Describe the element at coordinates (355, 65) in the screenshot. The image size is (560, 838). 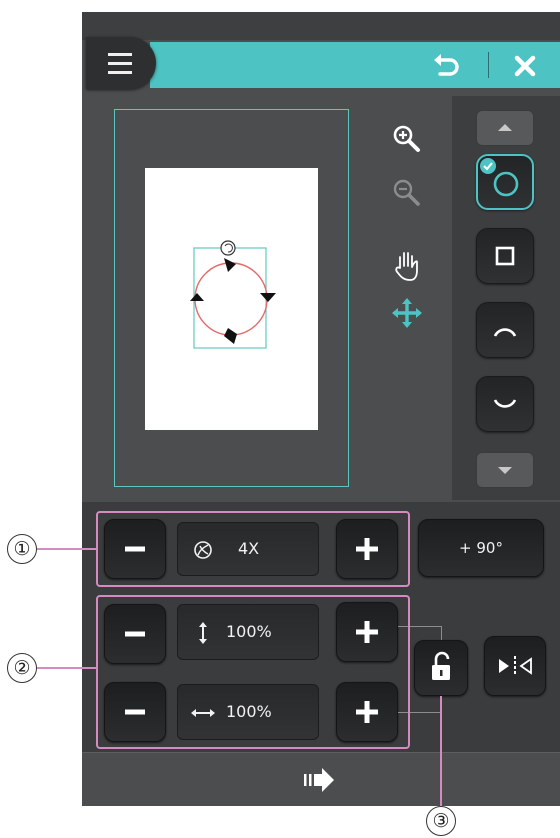
I see `header-bar` at that location.